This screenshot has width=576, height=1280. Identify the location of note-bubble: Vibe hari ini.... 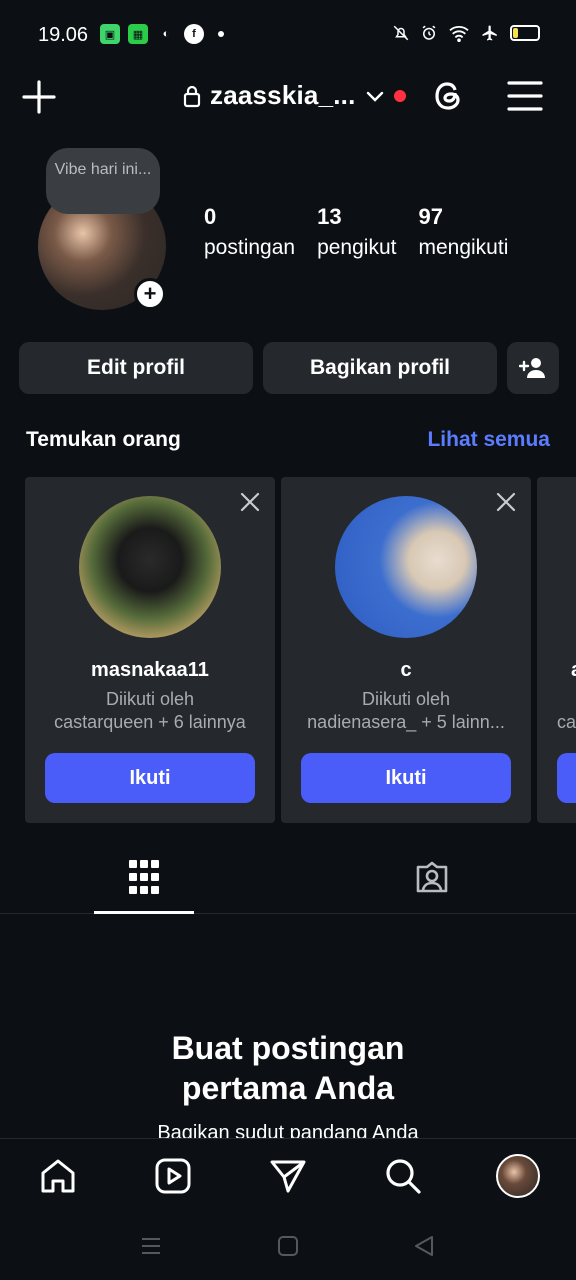
(103, 181).